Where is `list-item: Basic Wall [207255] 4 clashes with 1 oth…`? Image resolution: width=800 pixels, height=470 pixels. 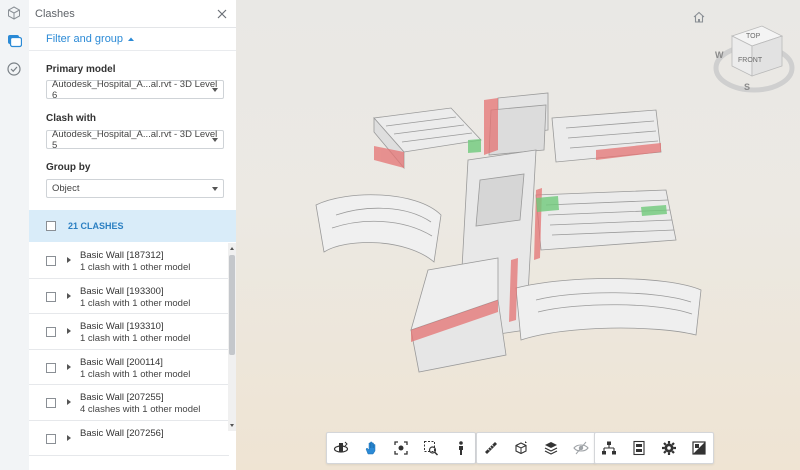
list-item: Basic Wall [207255] 4 clashes with 1 oth… is located at coordinates (129, 403).